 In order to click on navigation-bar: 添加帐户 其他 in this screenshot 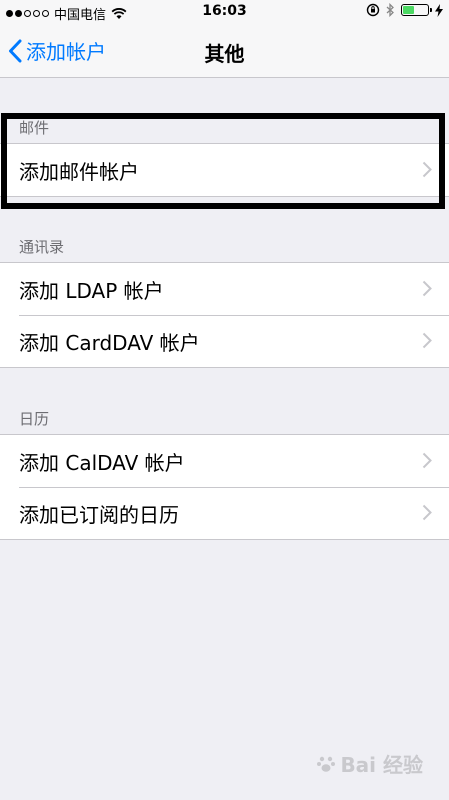, I will do `click(224, 52)`.